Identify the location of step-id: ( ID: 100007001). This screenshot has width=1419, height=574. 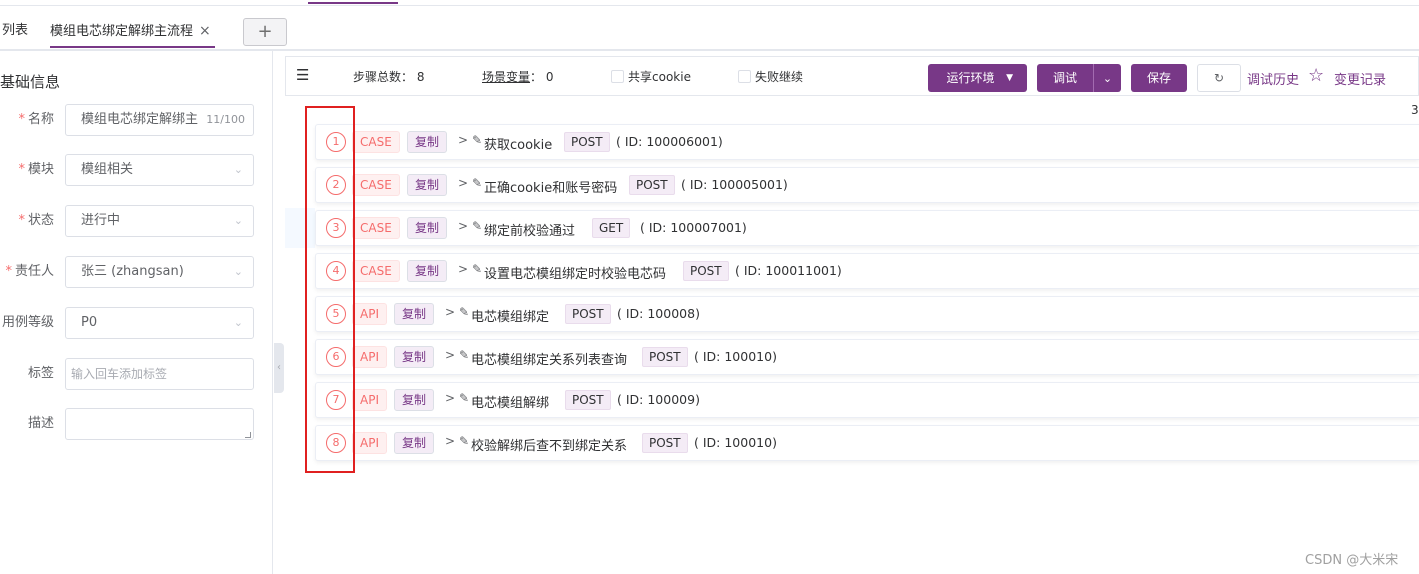
(693, 227).